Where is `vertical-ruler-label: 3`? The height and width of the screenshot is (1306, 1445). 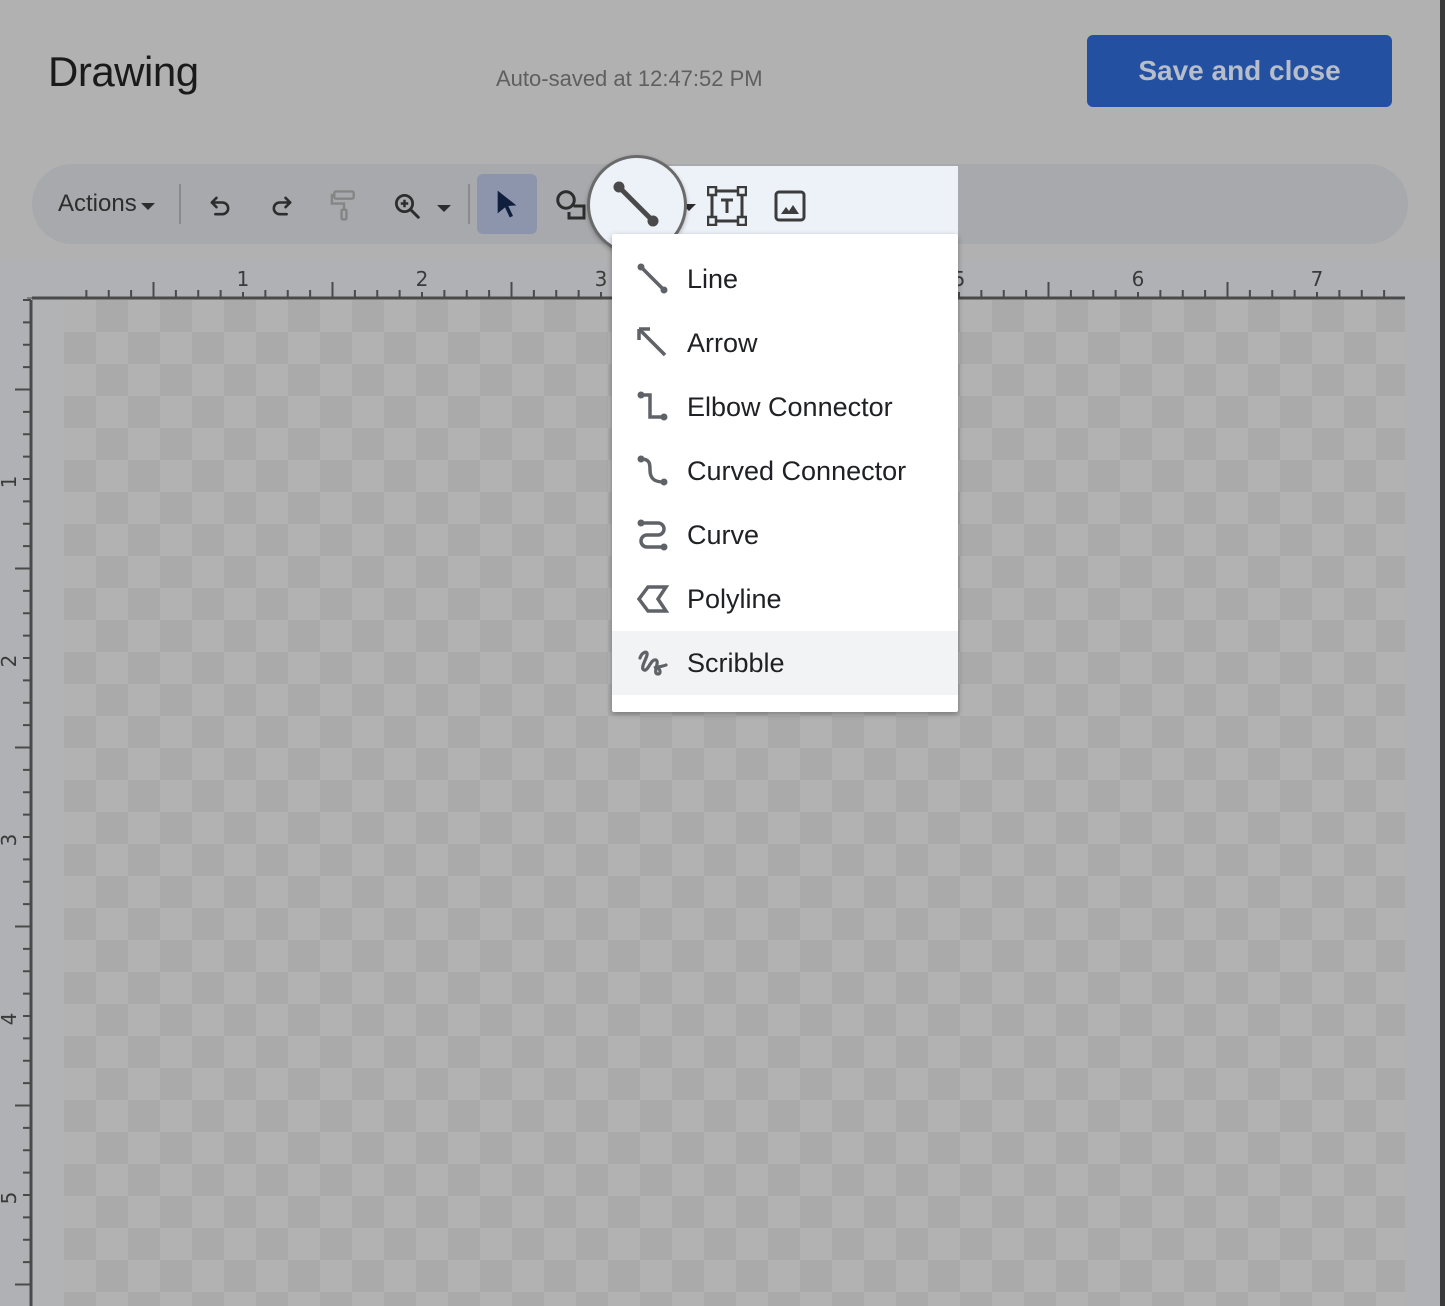 vertical-ruler-label: 3 is located at coordinates (10, 840).